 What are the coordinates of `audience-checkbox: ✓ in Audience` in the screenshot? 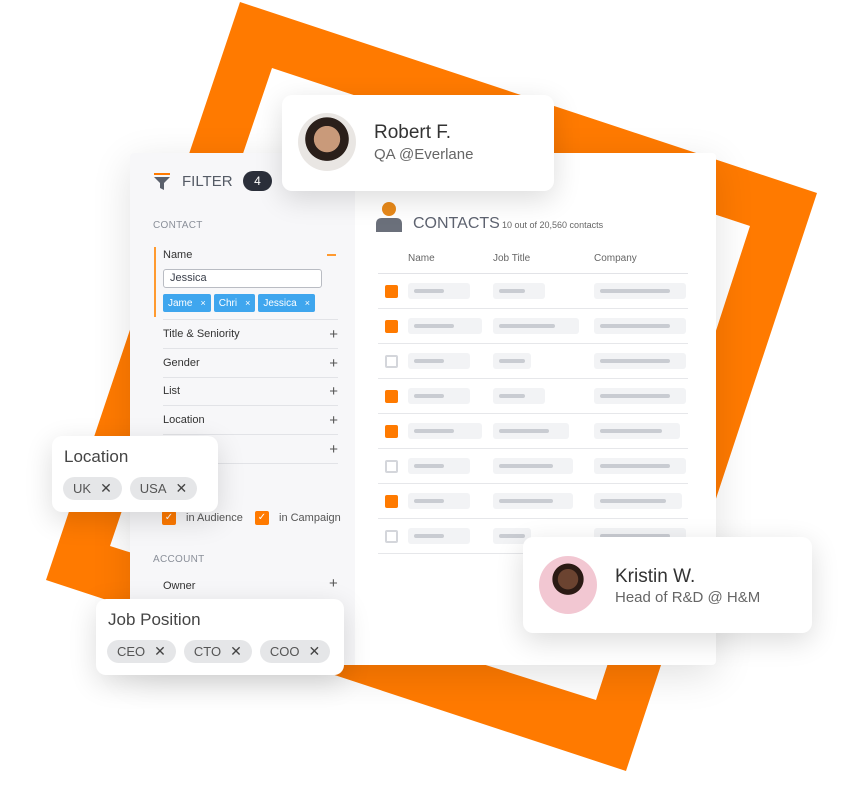 It's located at (202, 518).